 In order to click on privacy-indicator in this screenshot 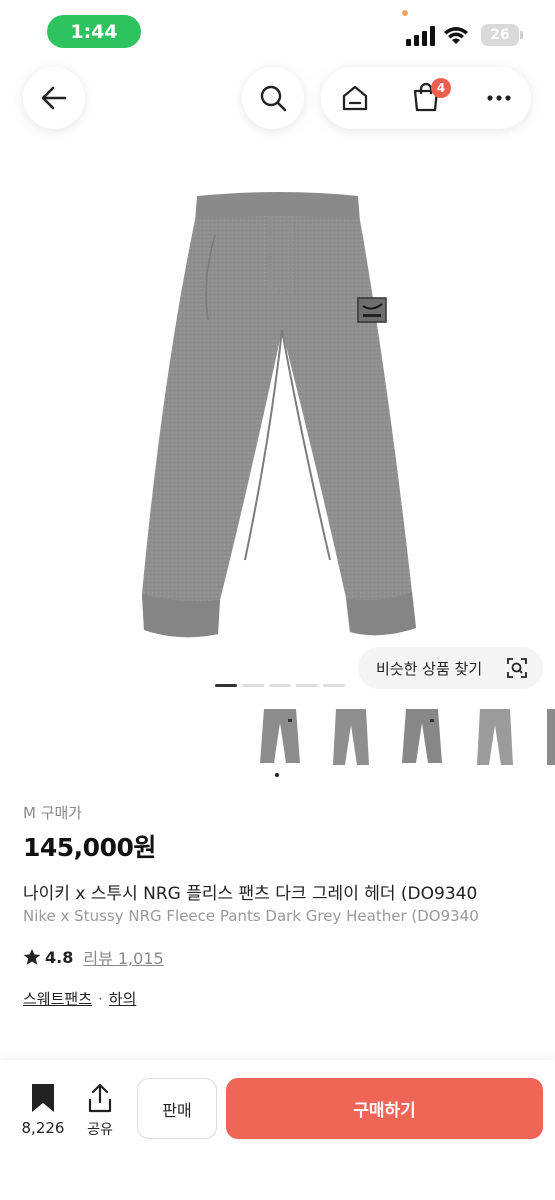, I will do `click(405, 13)`.